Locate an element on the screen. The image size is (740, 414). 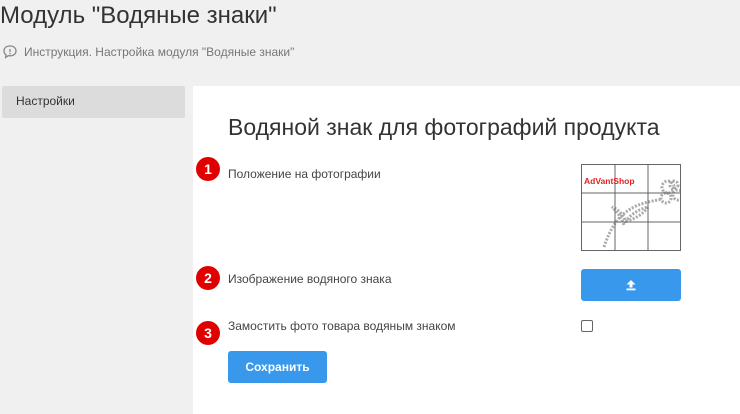
page-title: Модуль "Водяные знаки" is located at coordinates (138, 15).